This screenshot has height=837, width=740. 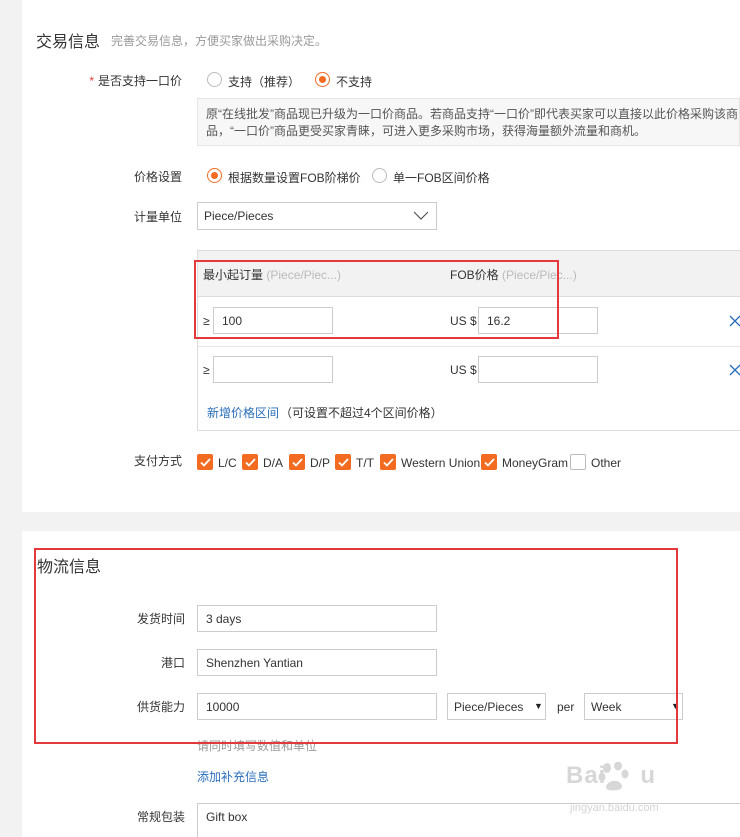 I want to click on add-price-range-hint: （可设置不超过4个区间价格）, so click(x=361, y=413).